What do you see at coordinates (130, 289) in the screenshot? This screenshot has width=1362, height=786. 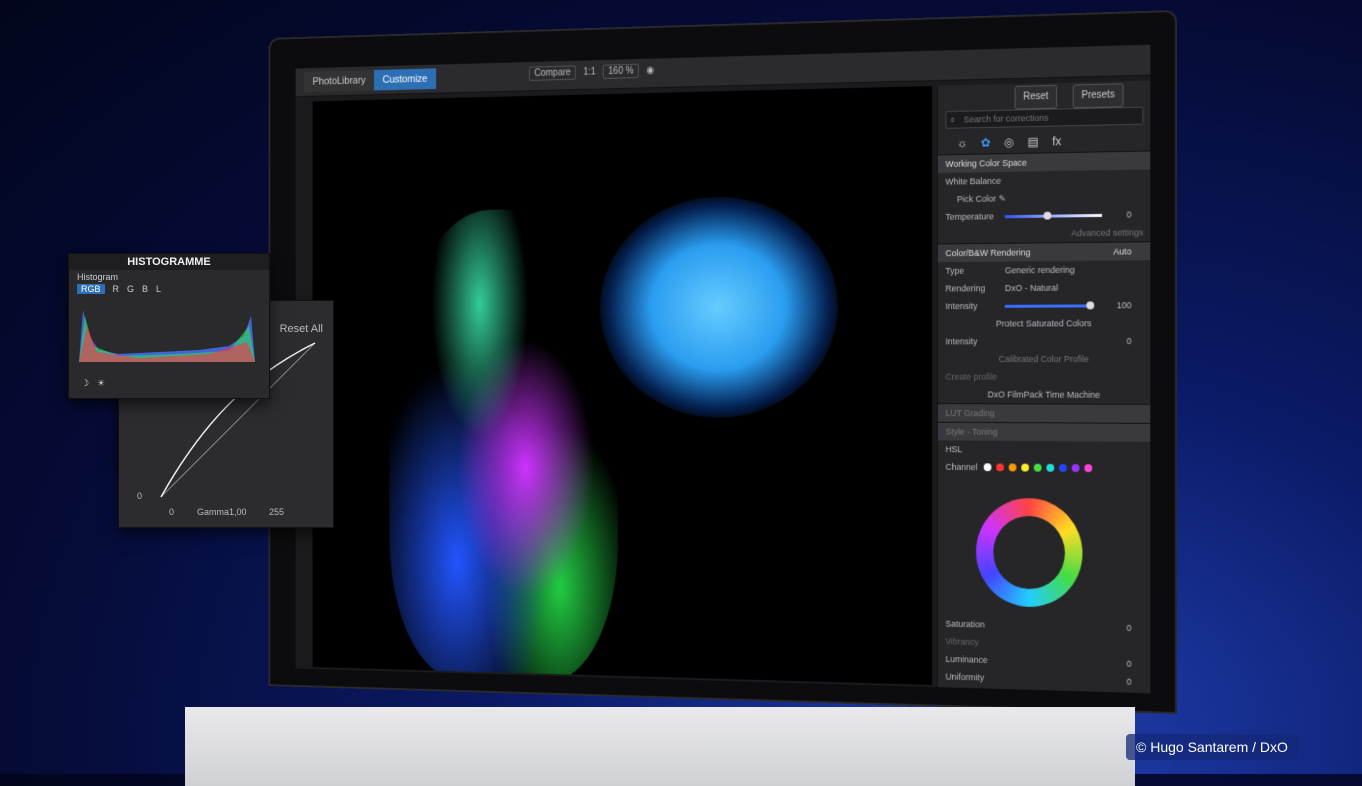 I see `histogram-tab-g: G` at bounding box center [130, 289].